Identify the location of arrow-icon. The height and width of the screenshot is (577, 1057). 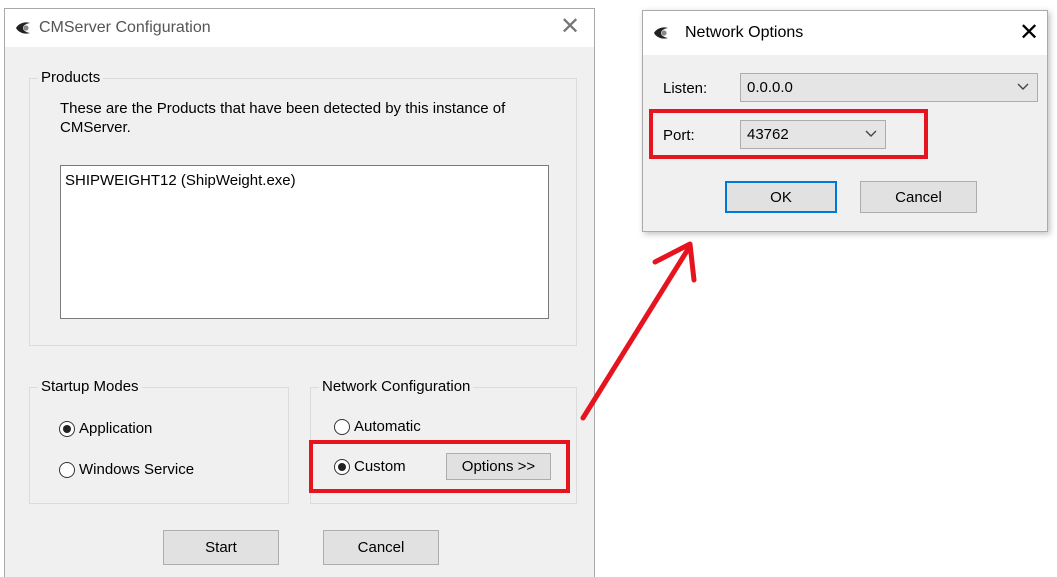
(638, 331).